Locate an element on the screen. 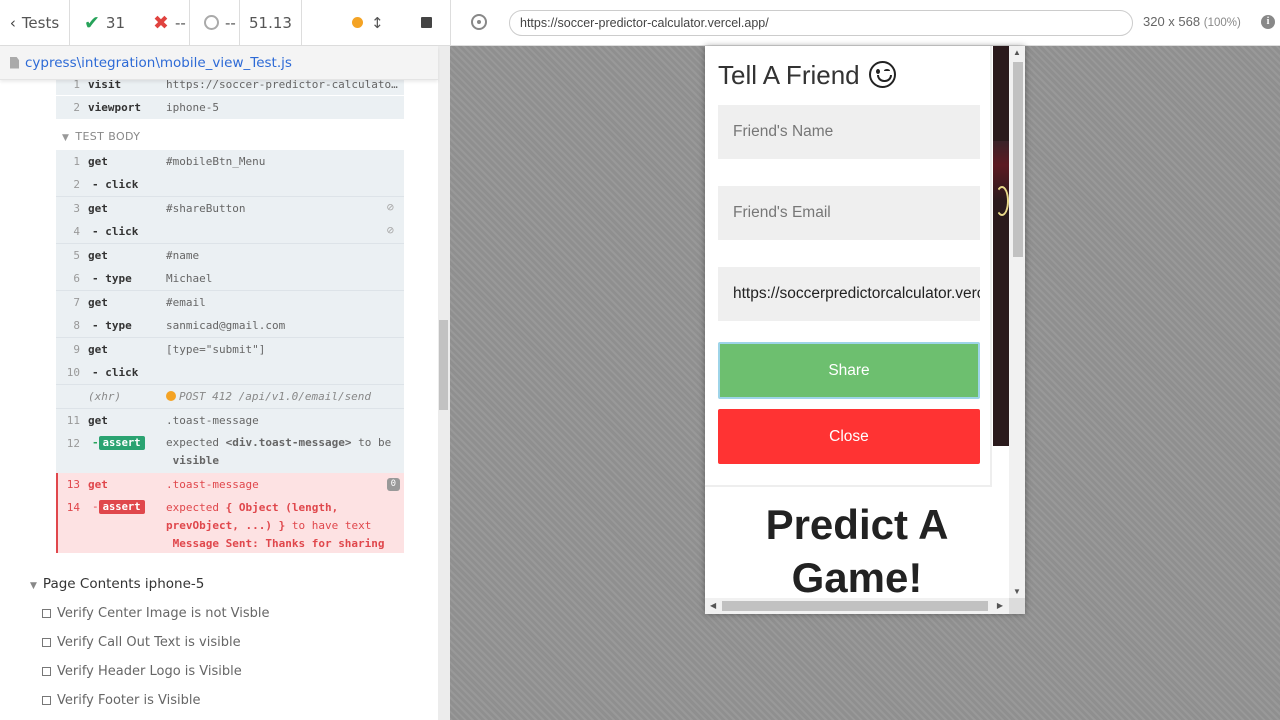  file-icon is located at coordinates (14, 62).